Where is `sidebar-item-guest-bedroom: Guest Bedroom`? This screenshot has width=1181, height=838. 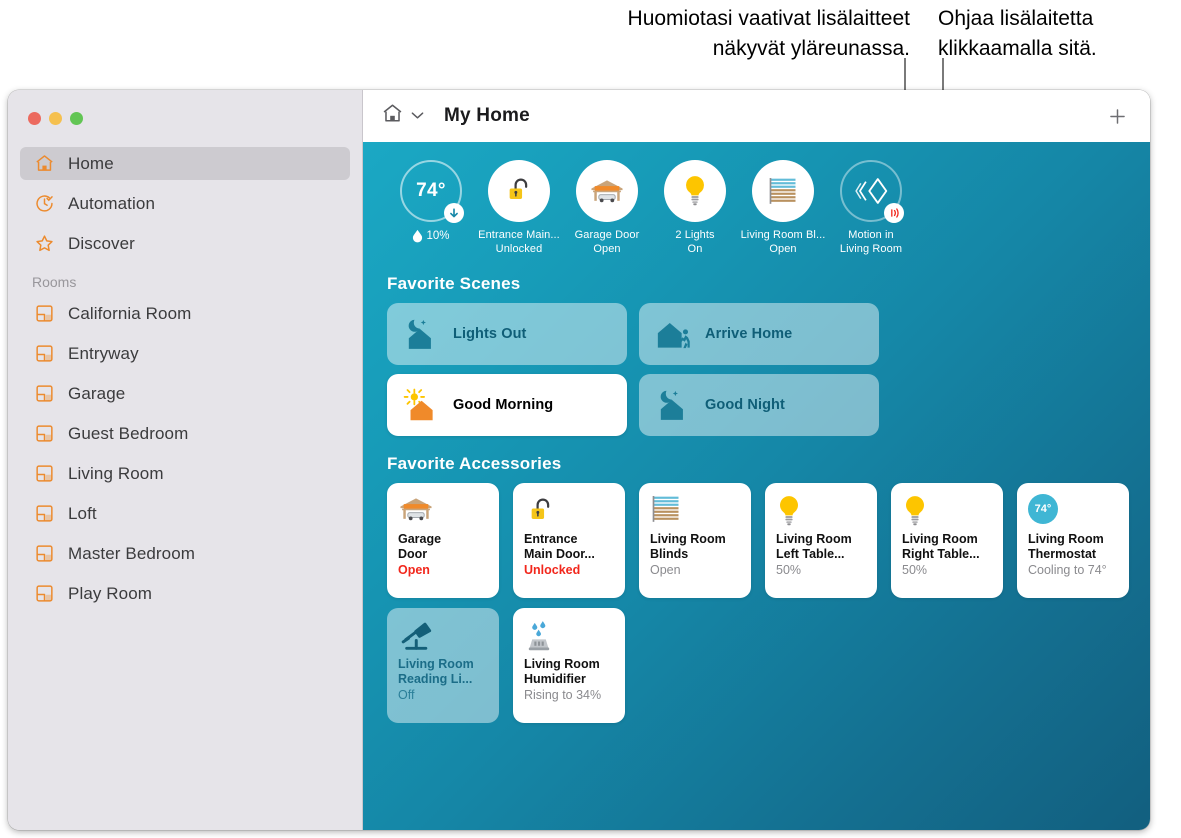
sidebar-item-guest-bedroom: Guest Bedroom is located at coordinates (185, 433).